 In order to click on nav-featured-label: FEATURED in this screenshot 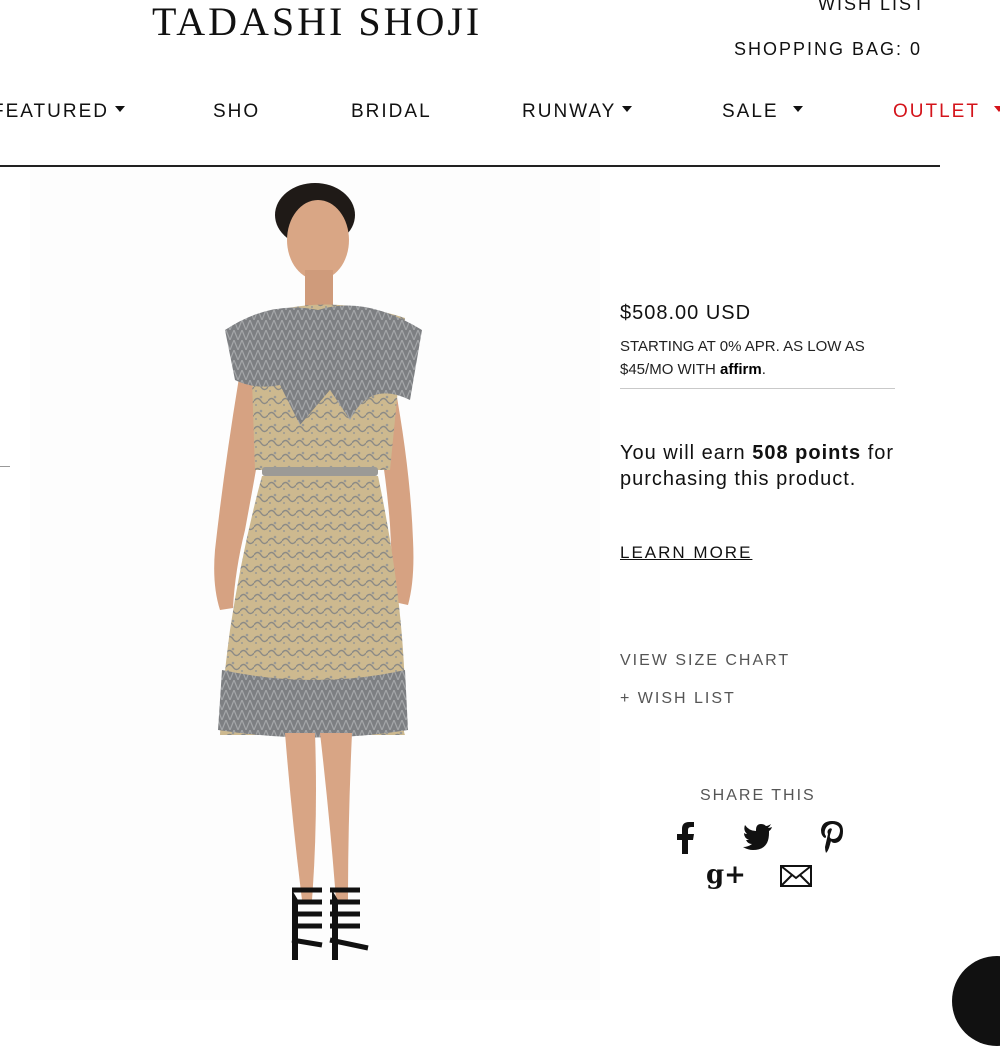, I will do `click(54, 111)`.